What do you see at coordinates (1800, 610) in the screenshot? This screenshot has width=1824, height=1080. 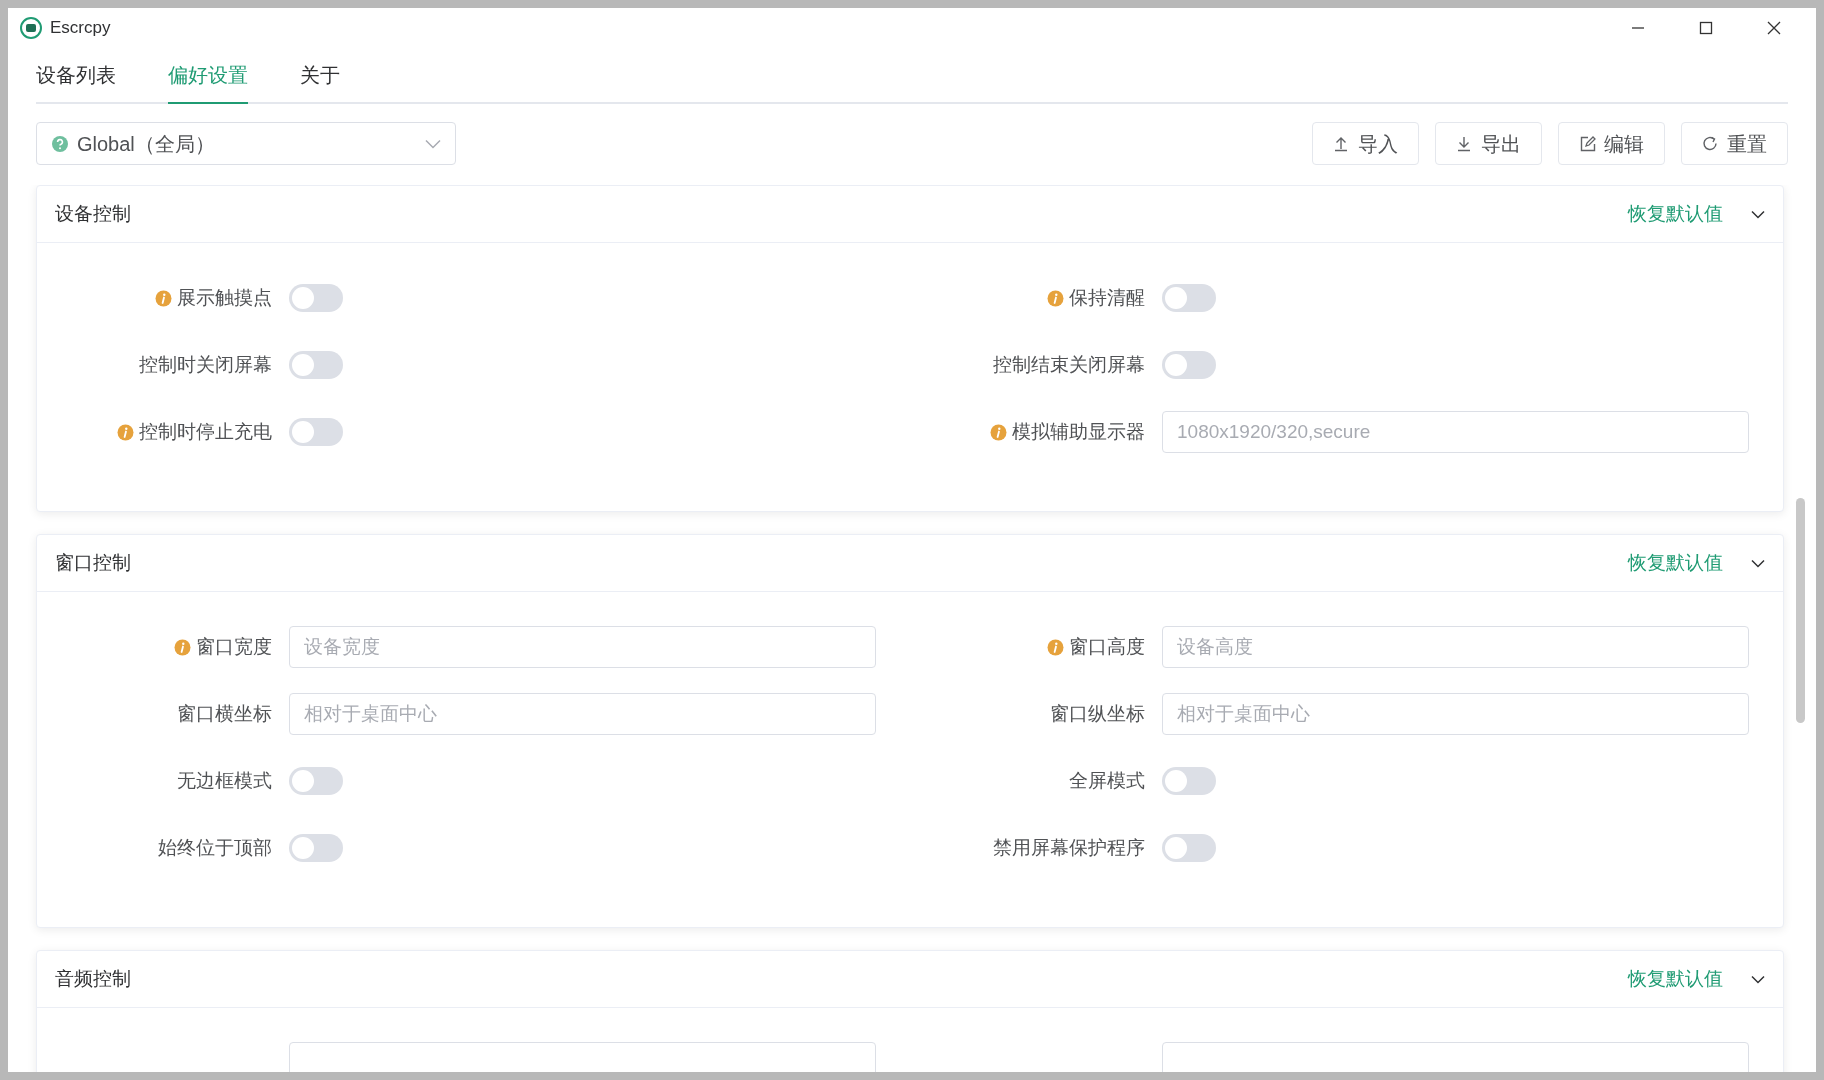 I see `scrollbar-thumb` at bounding box center [1800, 610].